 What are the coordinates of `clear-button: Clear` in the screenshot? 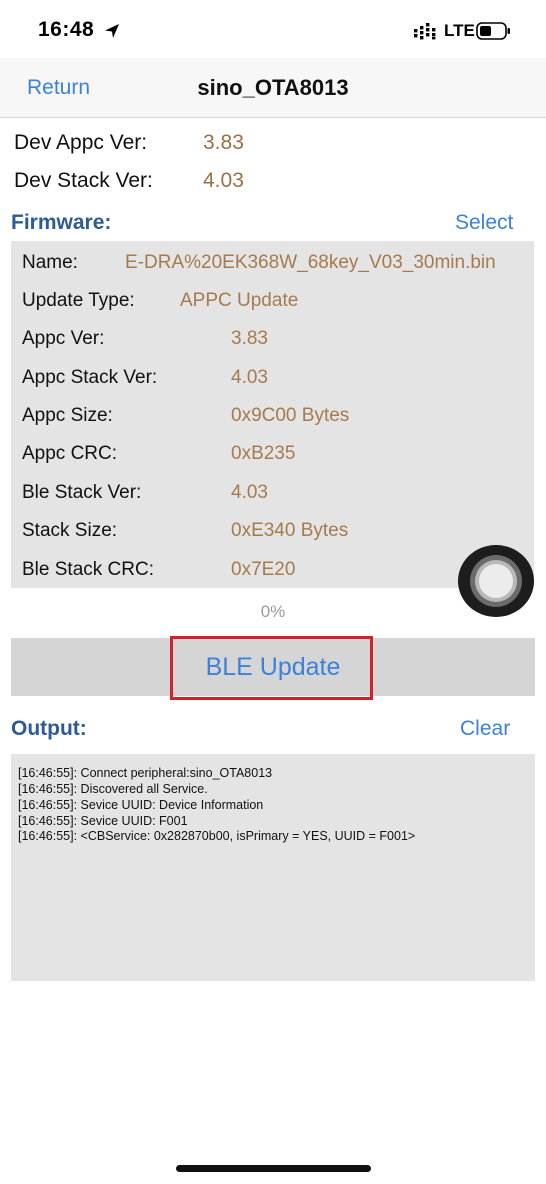 It's located at (485, 729).